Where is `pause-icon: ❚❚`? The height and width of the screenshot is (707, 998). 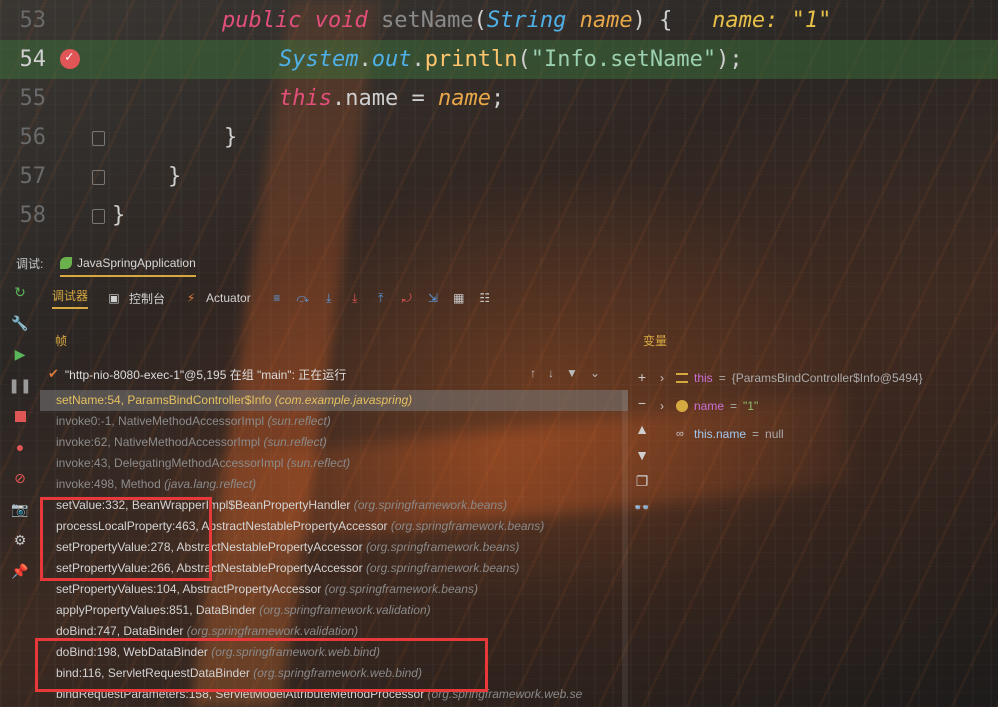 pause-icon: ❚❚ is located at coordinates (19, 385).